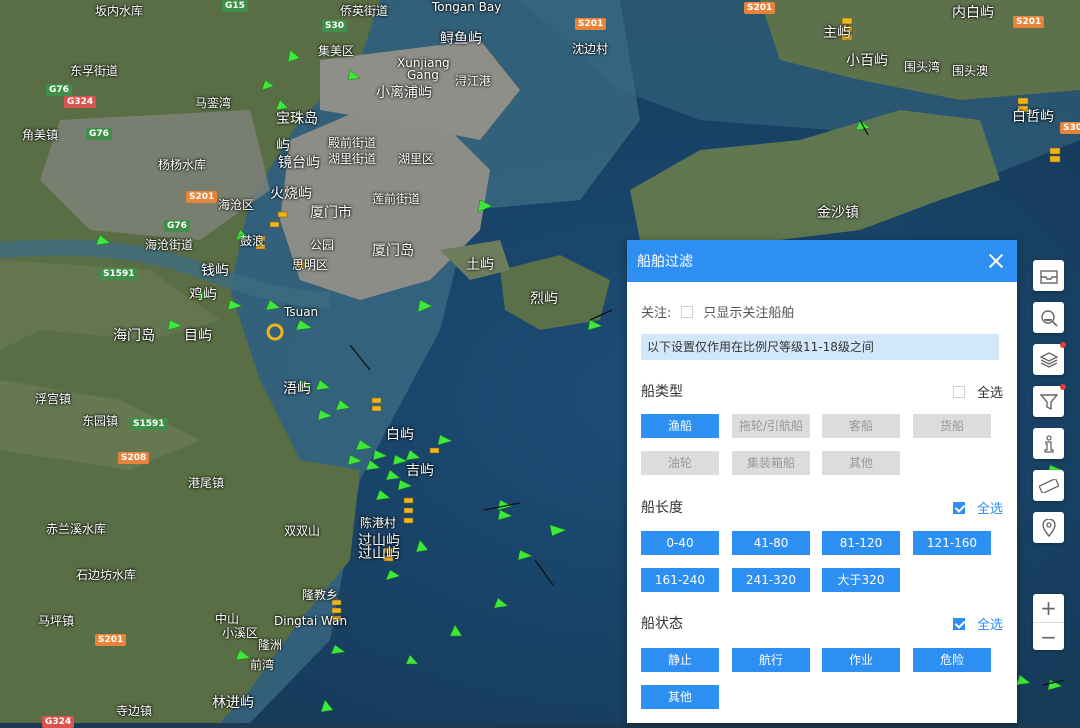 Image resolution: width=1080 pixels, height=728 pixels. I want to click on map-place-label: 湖里街道, so click(352, 159).